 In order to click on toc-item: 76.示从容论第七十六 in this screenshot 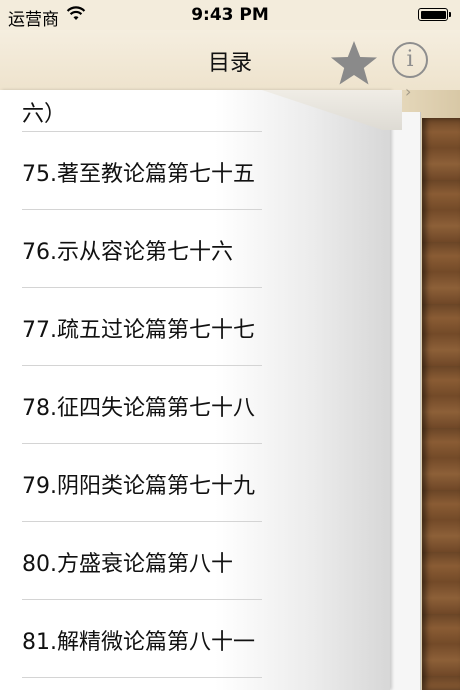, I will do `click(127, 250)`.